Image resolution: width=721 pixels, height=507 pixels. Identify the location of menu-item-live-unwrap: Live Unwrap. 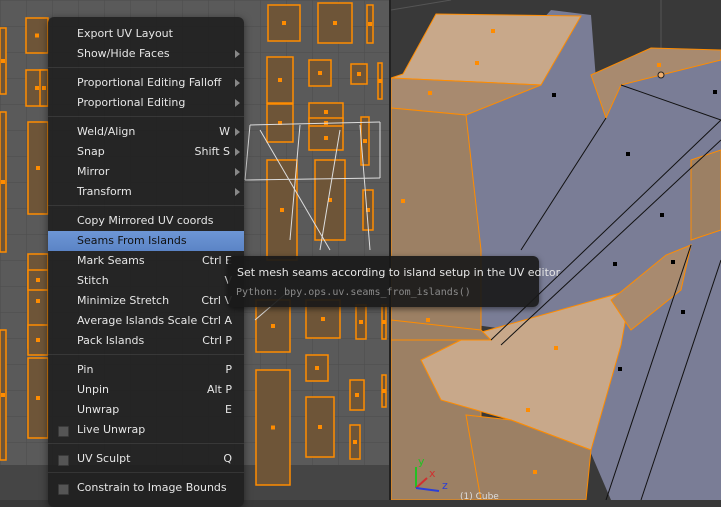
(146, 430).